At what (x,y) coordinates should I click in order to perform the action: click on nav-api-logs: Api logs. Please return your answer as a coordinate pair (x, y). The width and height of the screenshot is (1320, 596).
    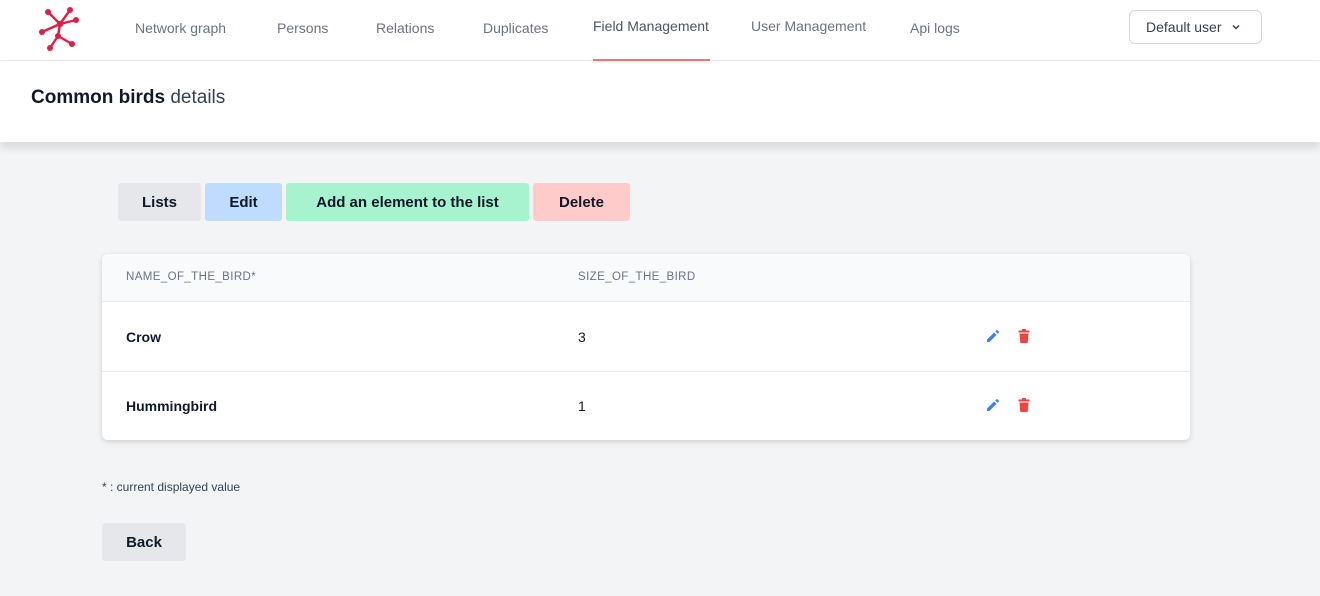
    Looking at the image, I should click on (935, 30).